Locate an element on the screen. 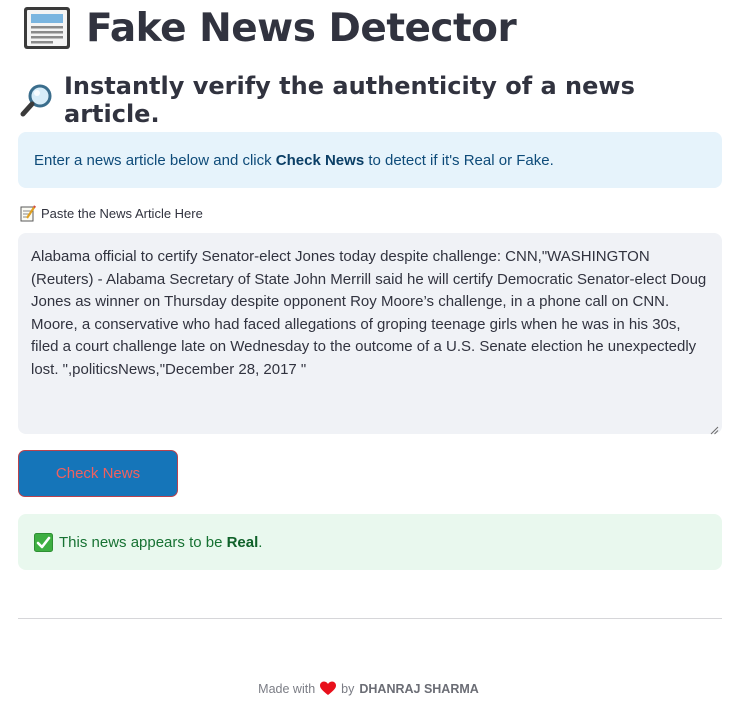  heart-icon is located at coordinates (328, 688).